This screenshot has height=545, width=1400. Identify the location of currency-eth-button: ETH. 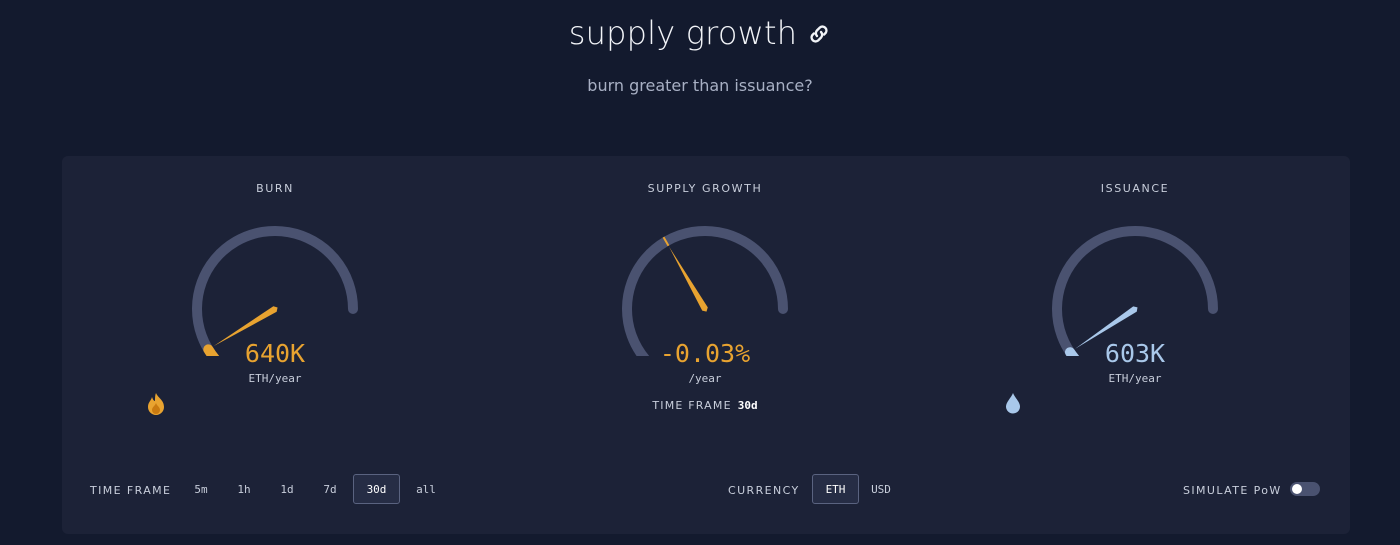
(835, 489).